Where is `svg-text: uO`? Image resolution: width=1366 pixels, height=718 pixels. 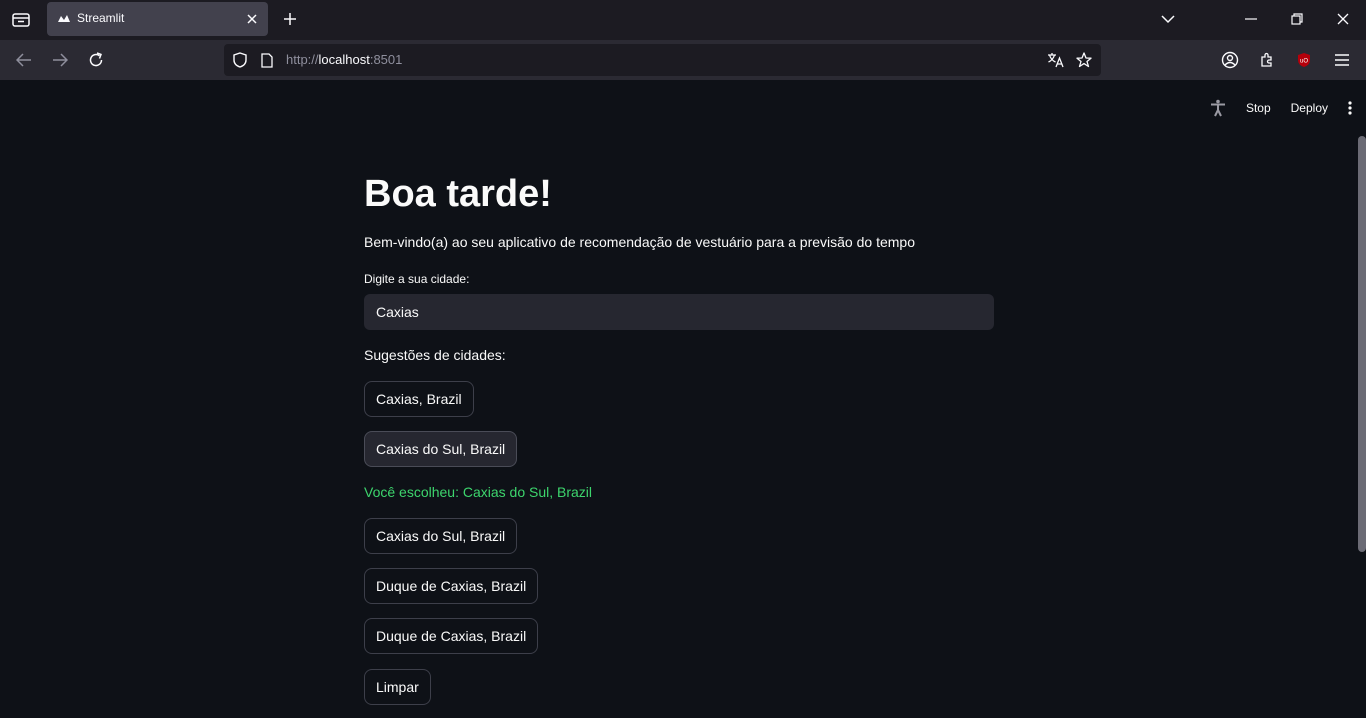
svg-text: uO is located at coordinates (1304, 62).